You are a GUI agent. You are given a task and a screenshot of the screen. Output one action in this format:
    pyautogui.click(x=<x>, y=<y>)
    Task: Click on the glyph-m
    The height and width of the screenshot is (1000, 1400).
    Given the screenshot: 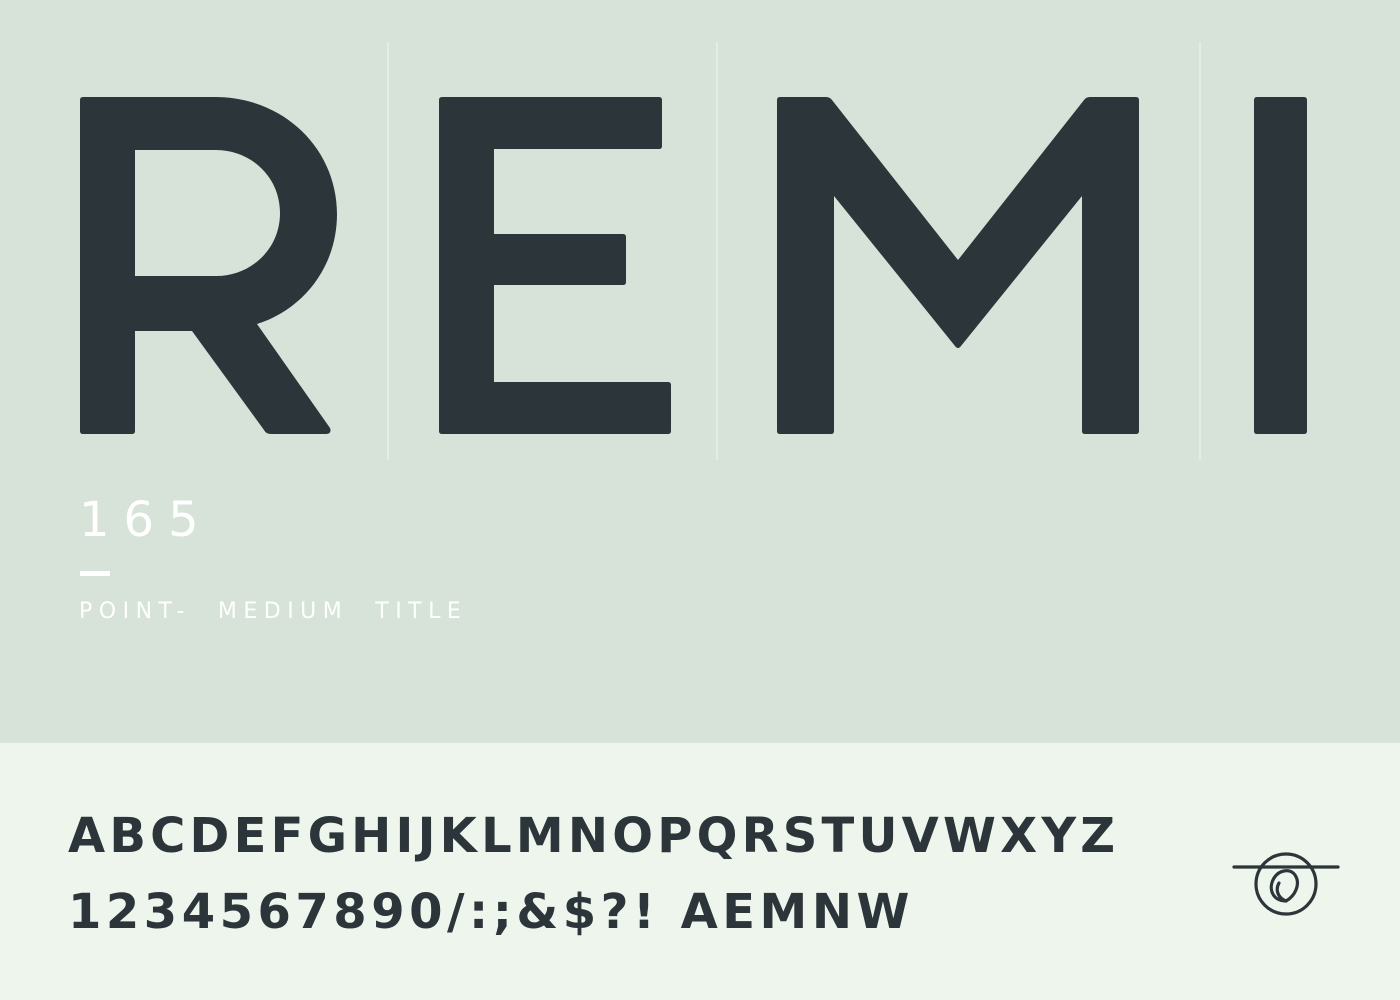 What is the action you would take?
    pyautogui.click(x=958, y=265)
    